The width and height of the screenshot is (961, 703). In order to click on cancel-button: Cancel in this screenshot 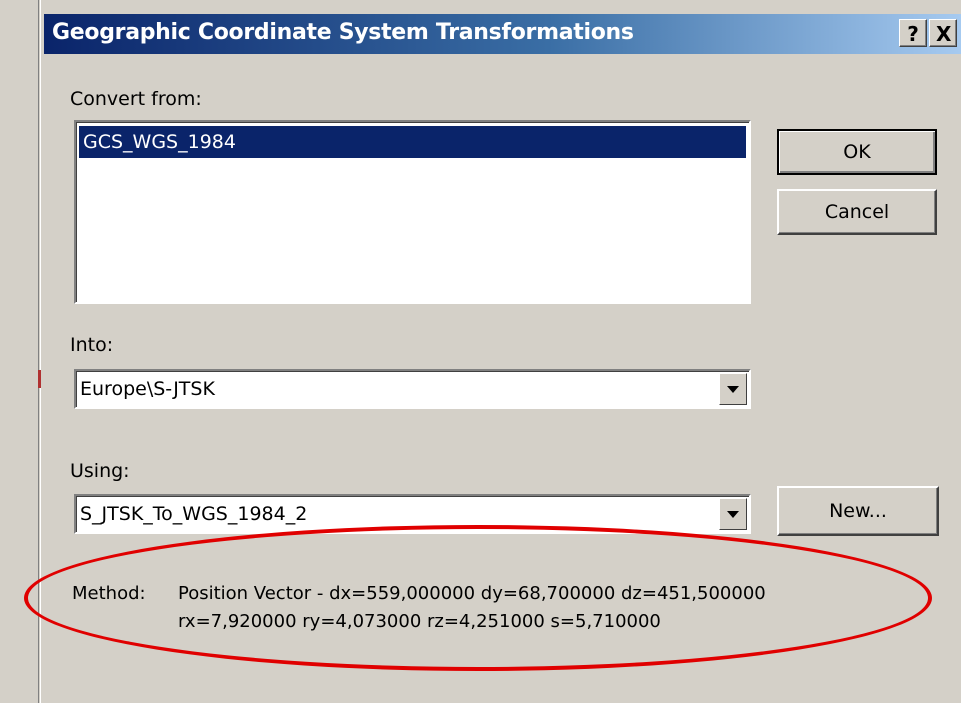, I will do `click(857, 212)`.